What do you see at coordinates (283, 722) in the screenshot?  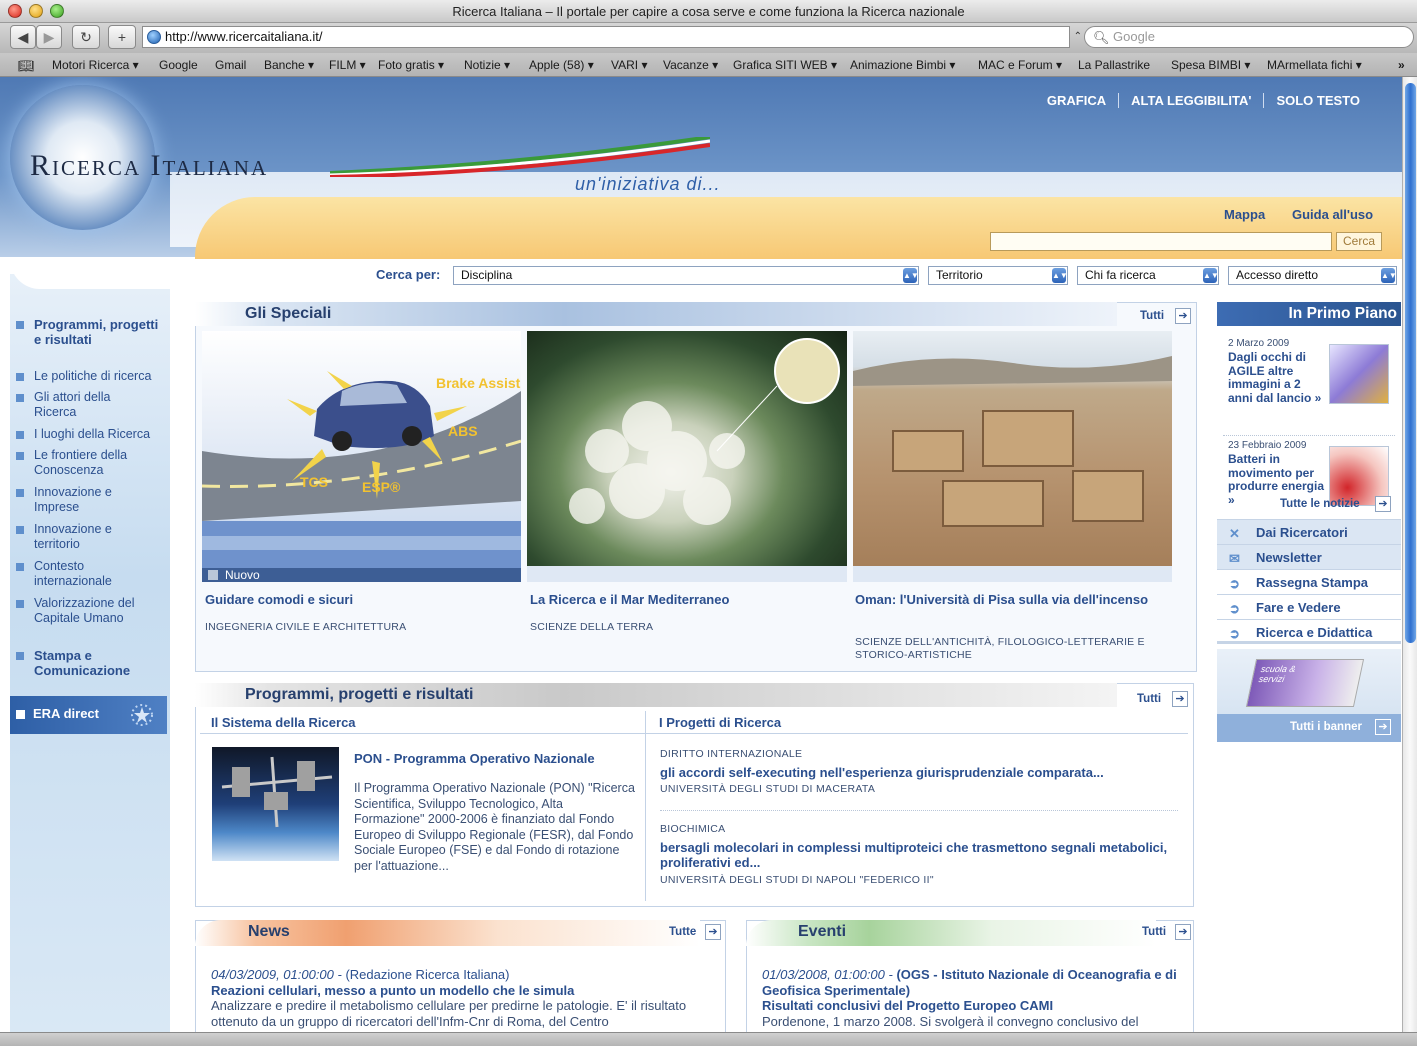 I see `sistema-ricerca-heading: Il Sistema della Ricerca` at bounding box center [283, 722].